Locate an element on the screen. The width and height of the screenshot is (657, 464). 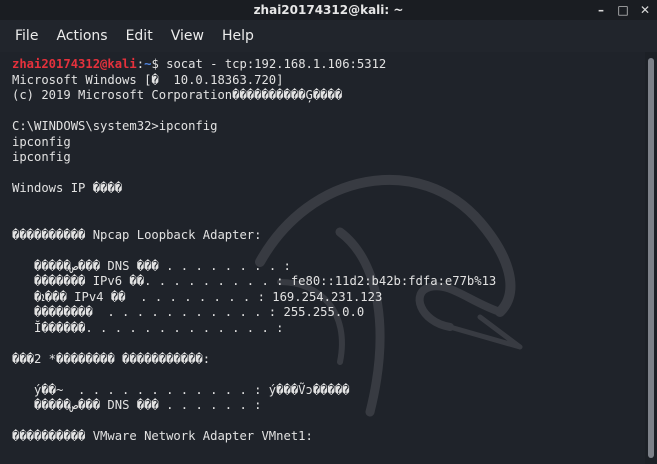
maximize-icon: □ is located at coordinates (623, 10).